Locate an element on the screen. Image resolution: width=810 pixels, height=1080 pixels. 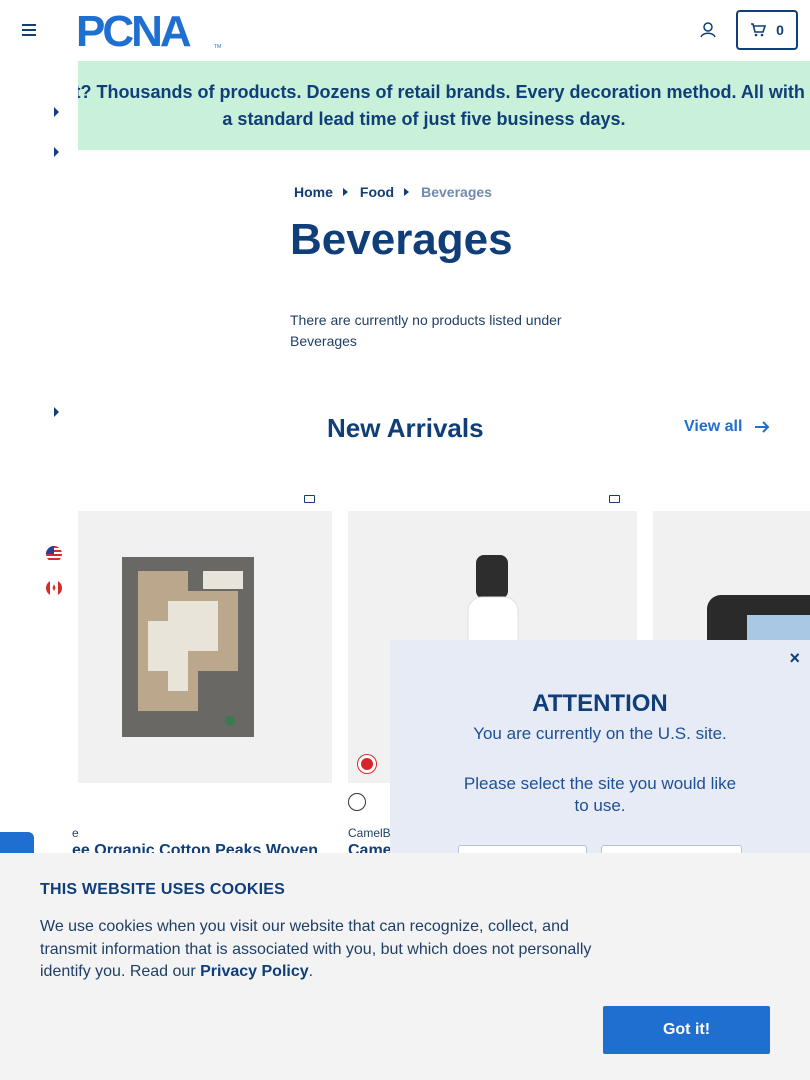
view-all-label: View all is located at coordinates (713, 426).